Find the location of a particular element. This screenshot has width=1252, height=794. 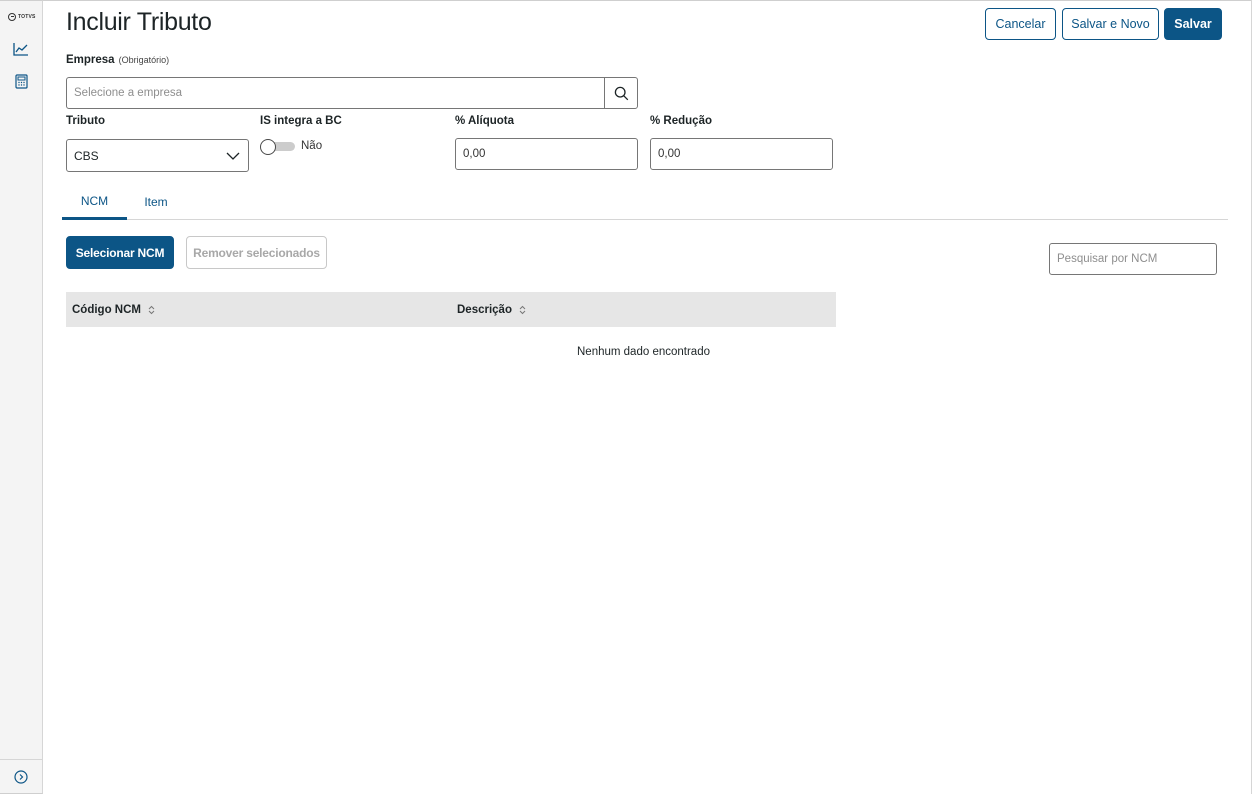

aliquota-field is located at coordinates (546, 154).